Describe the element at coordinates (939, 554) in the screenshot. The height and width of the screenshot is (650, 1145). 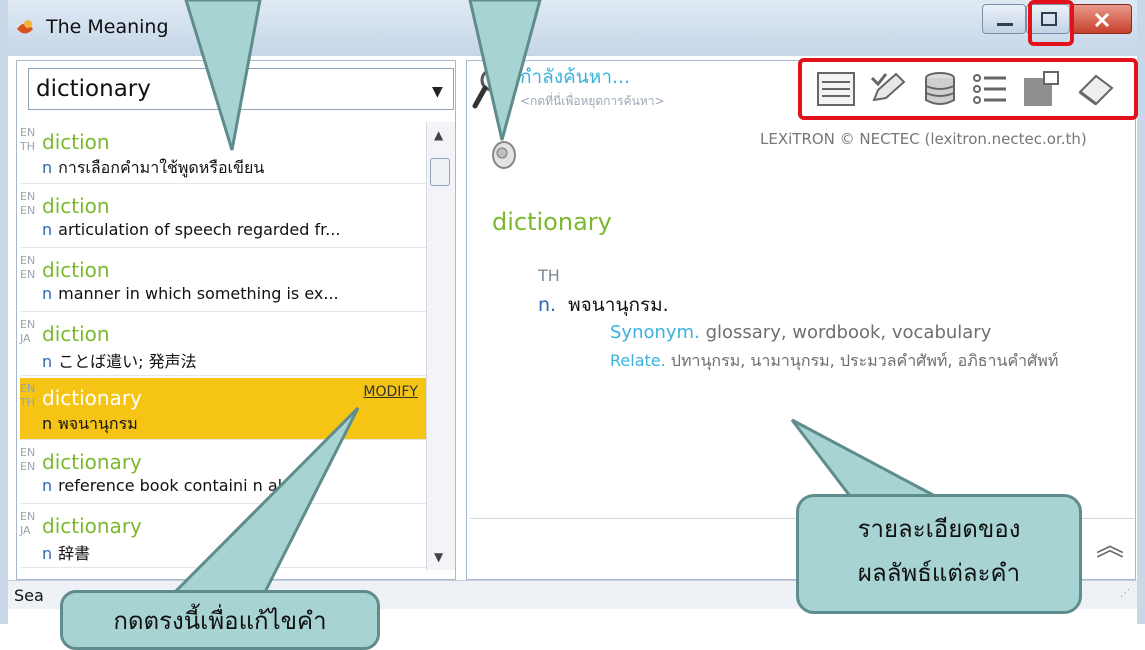
I see `callout-details: รายละเอียดของ ผลลัพธ์แต่ละคำ` at that location.